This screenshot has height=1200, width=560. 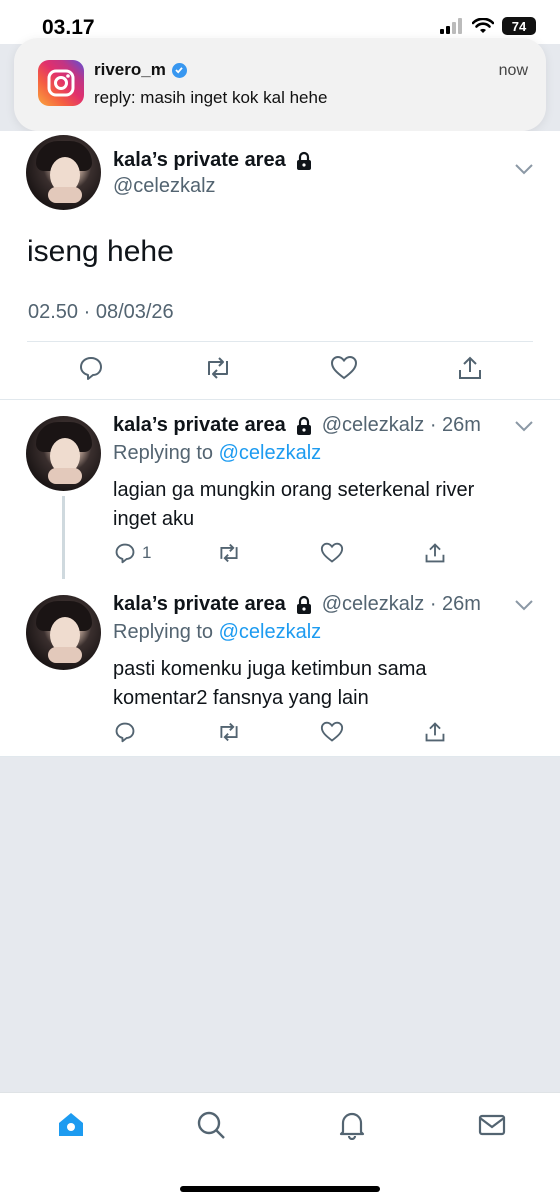 I want to click on battery-level: 74, so click(x=519, y=26).